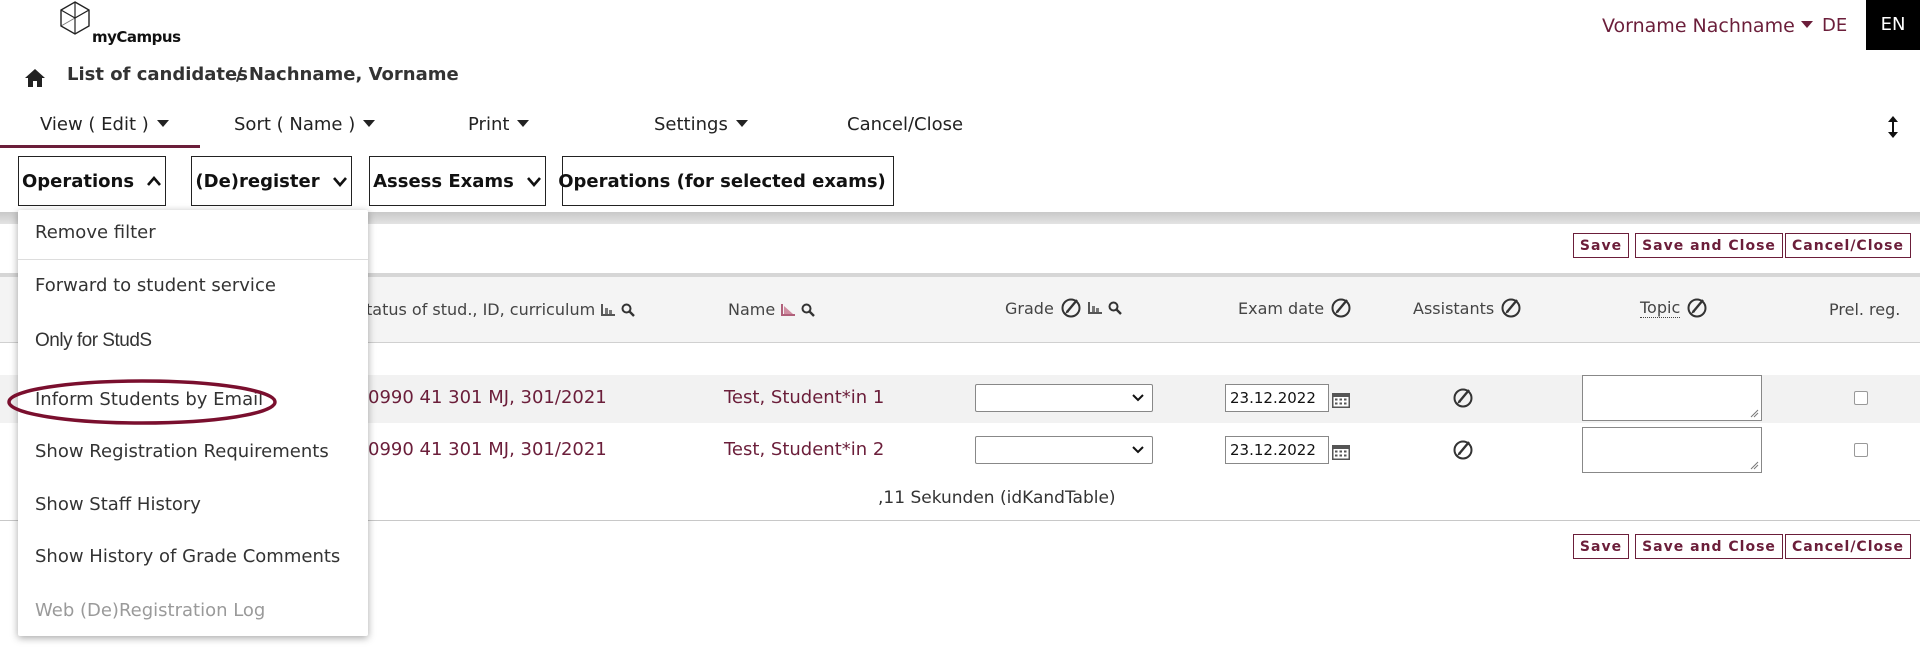 The height and width of the screenshot is (650, 1920). I want to click on student-name: Test, Student*in 2, so click(804, 449).